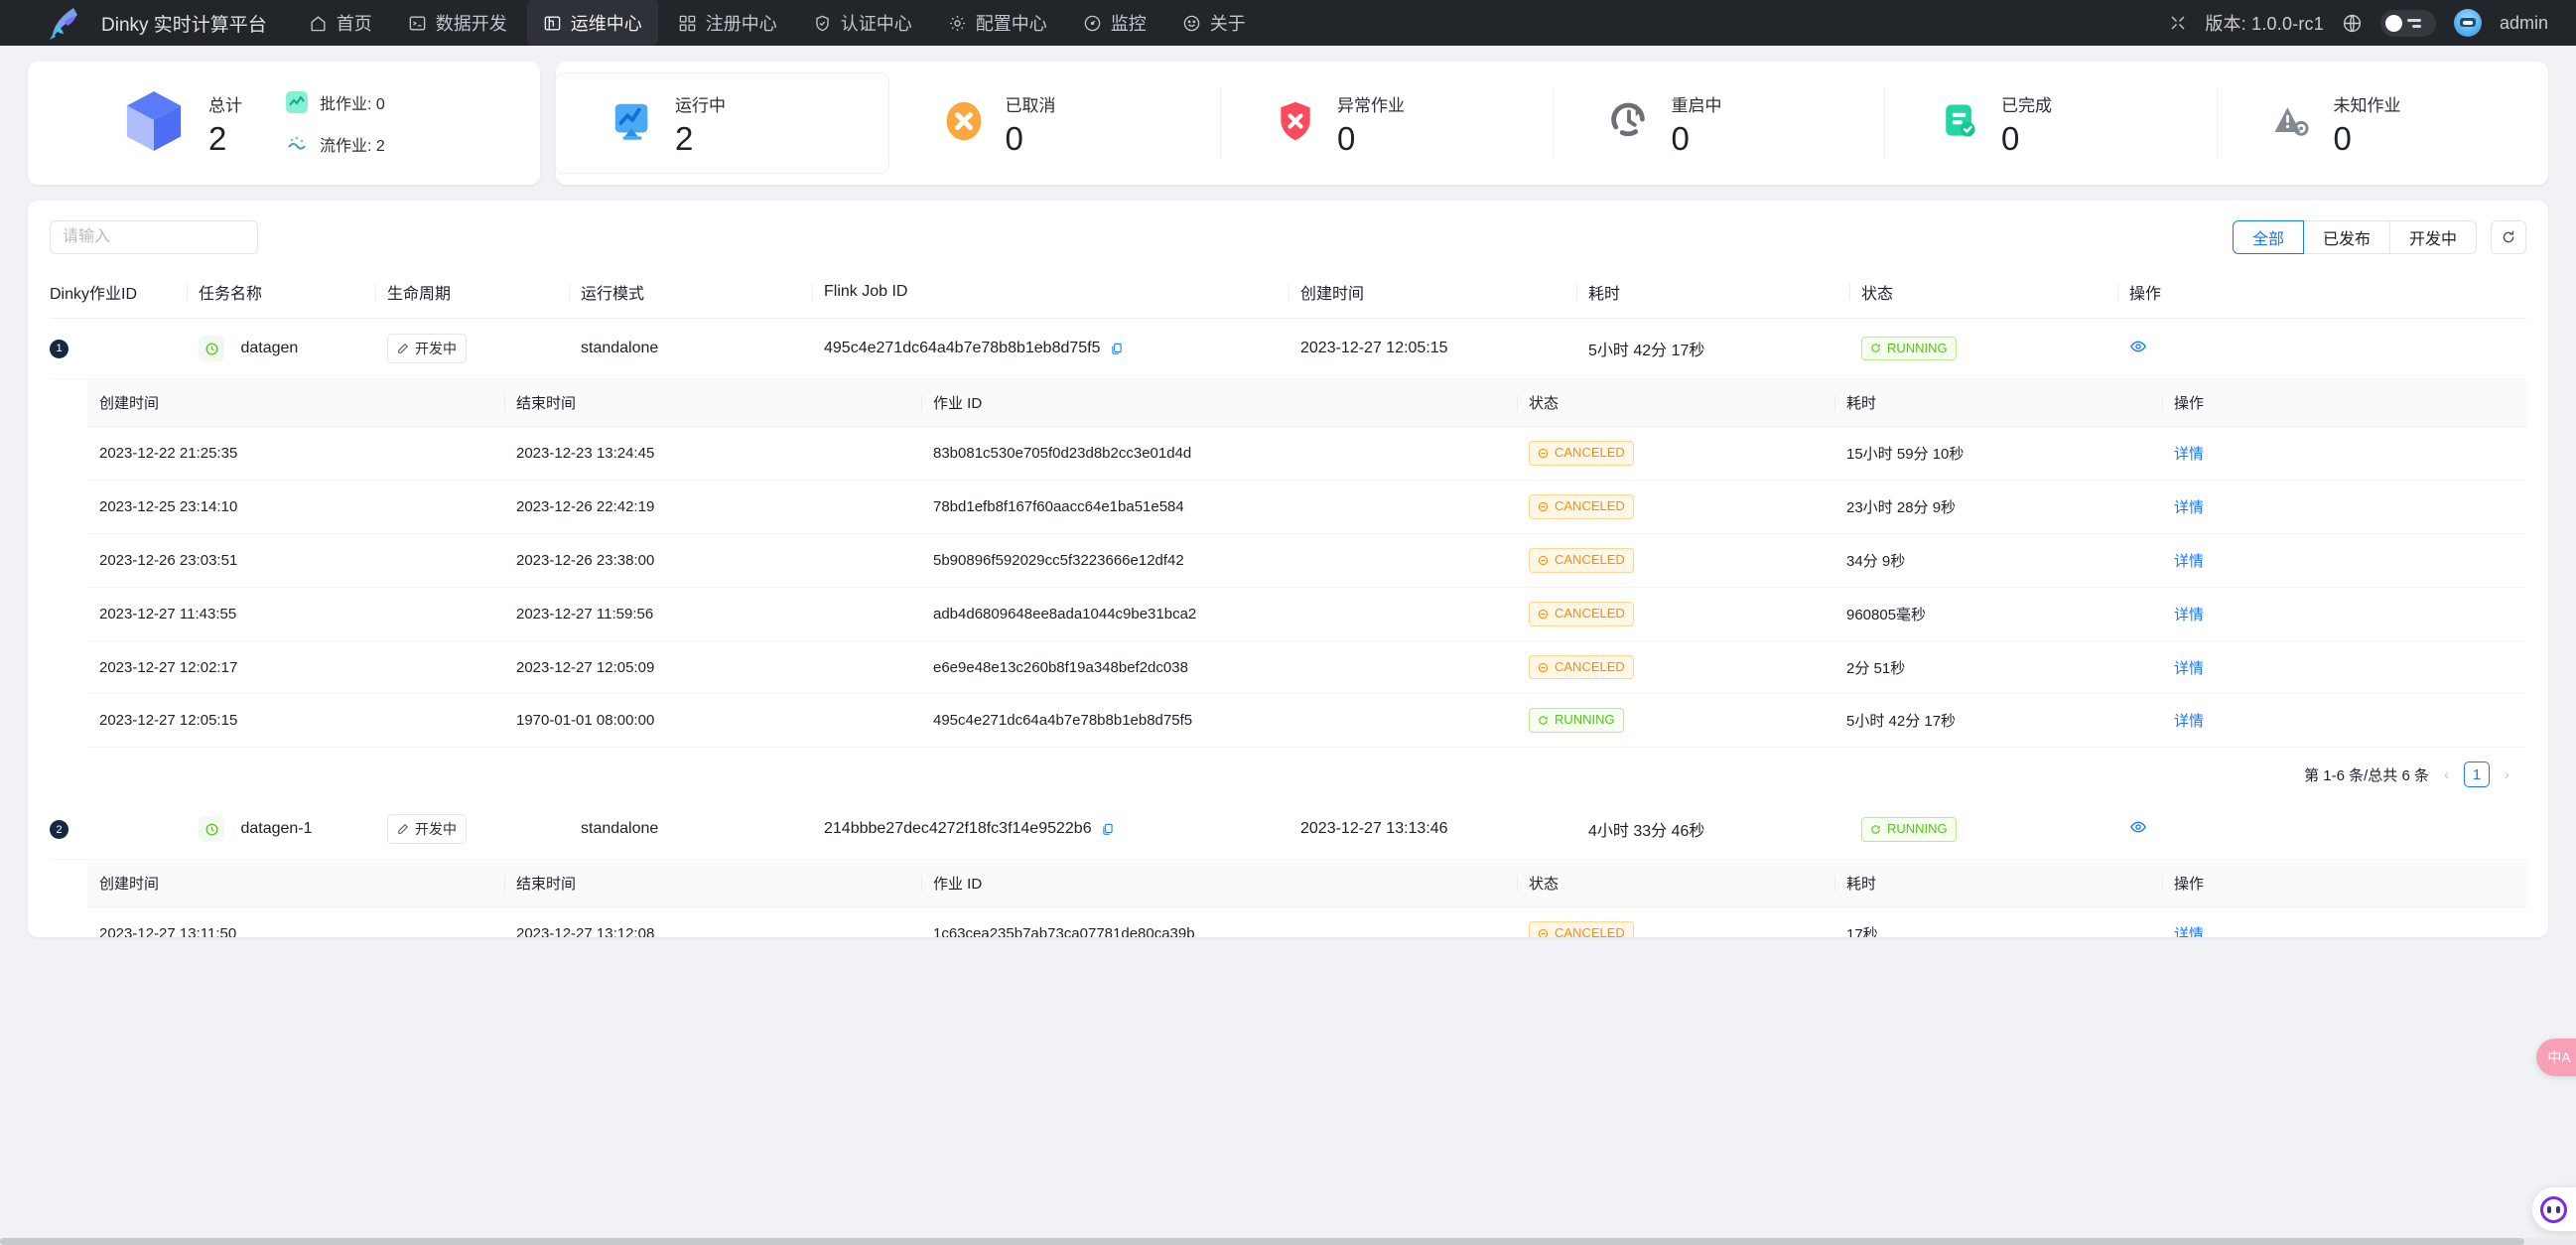 This screenshot has width=2576, height=1245. What do you see at coordinates (295, 721) in the screenshot?
I see `cell-create-time: 2023-12-27 12:05:15` at bounding box center [295, 721].